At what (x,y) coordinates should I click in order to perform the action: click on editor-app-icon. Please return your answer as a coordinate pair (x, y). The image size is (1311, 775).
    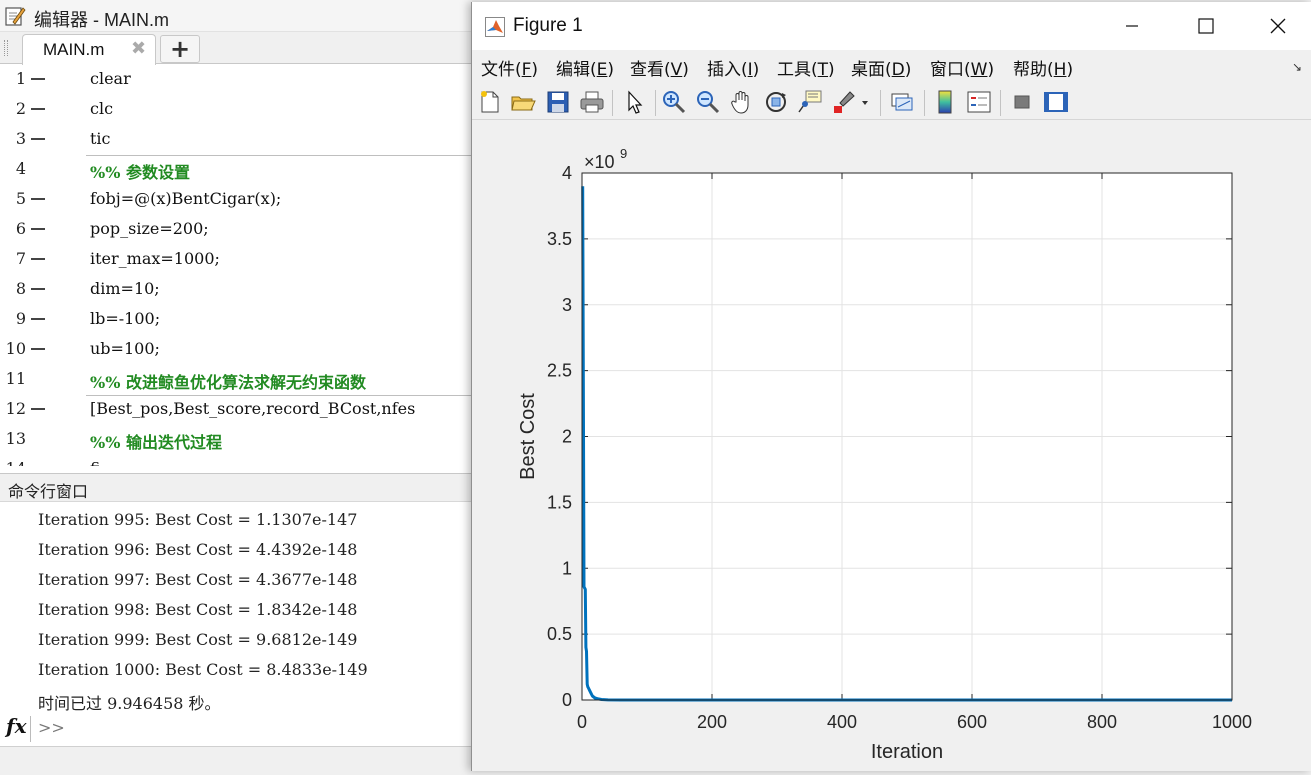
    Looking at the image, I should click on (15, 16).